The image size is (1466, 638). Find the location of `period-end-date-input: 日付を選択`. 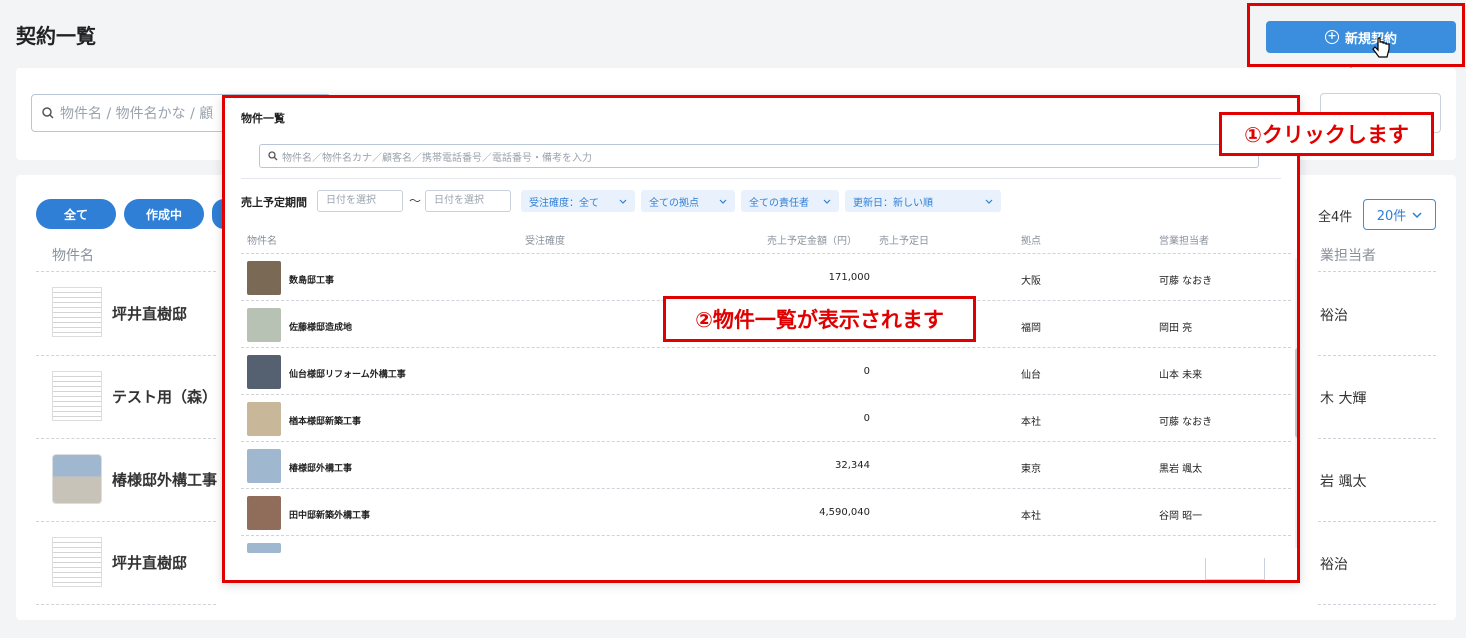

period-end-date-input: 日付を選択 is located at coordinates (468, 201).